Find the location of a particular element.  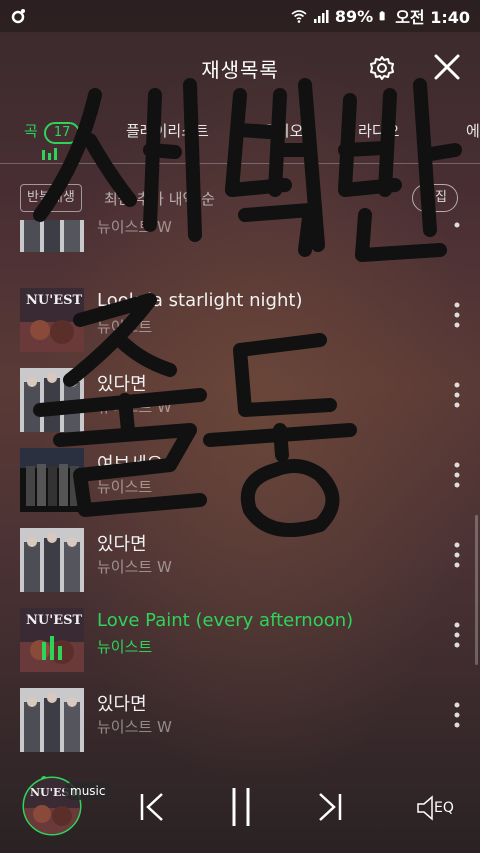

song-title: Love Paint (every afternoon) is located at coordinates (225, 620).